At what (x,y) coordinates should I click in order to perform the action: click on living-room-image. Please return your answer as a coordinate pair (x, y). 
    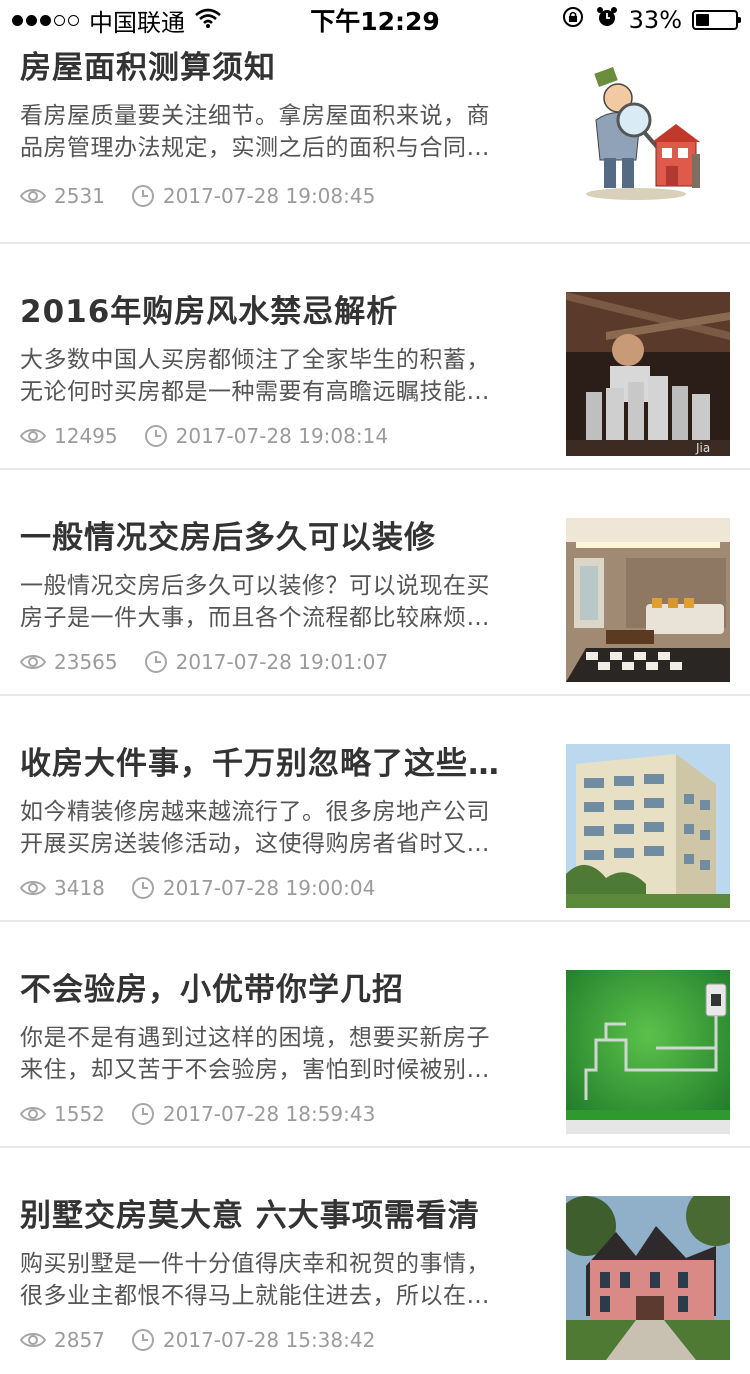
    Looking at the image, I should click on (648, 600).